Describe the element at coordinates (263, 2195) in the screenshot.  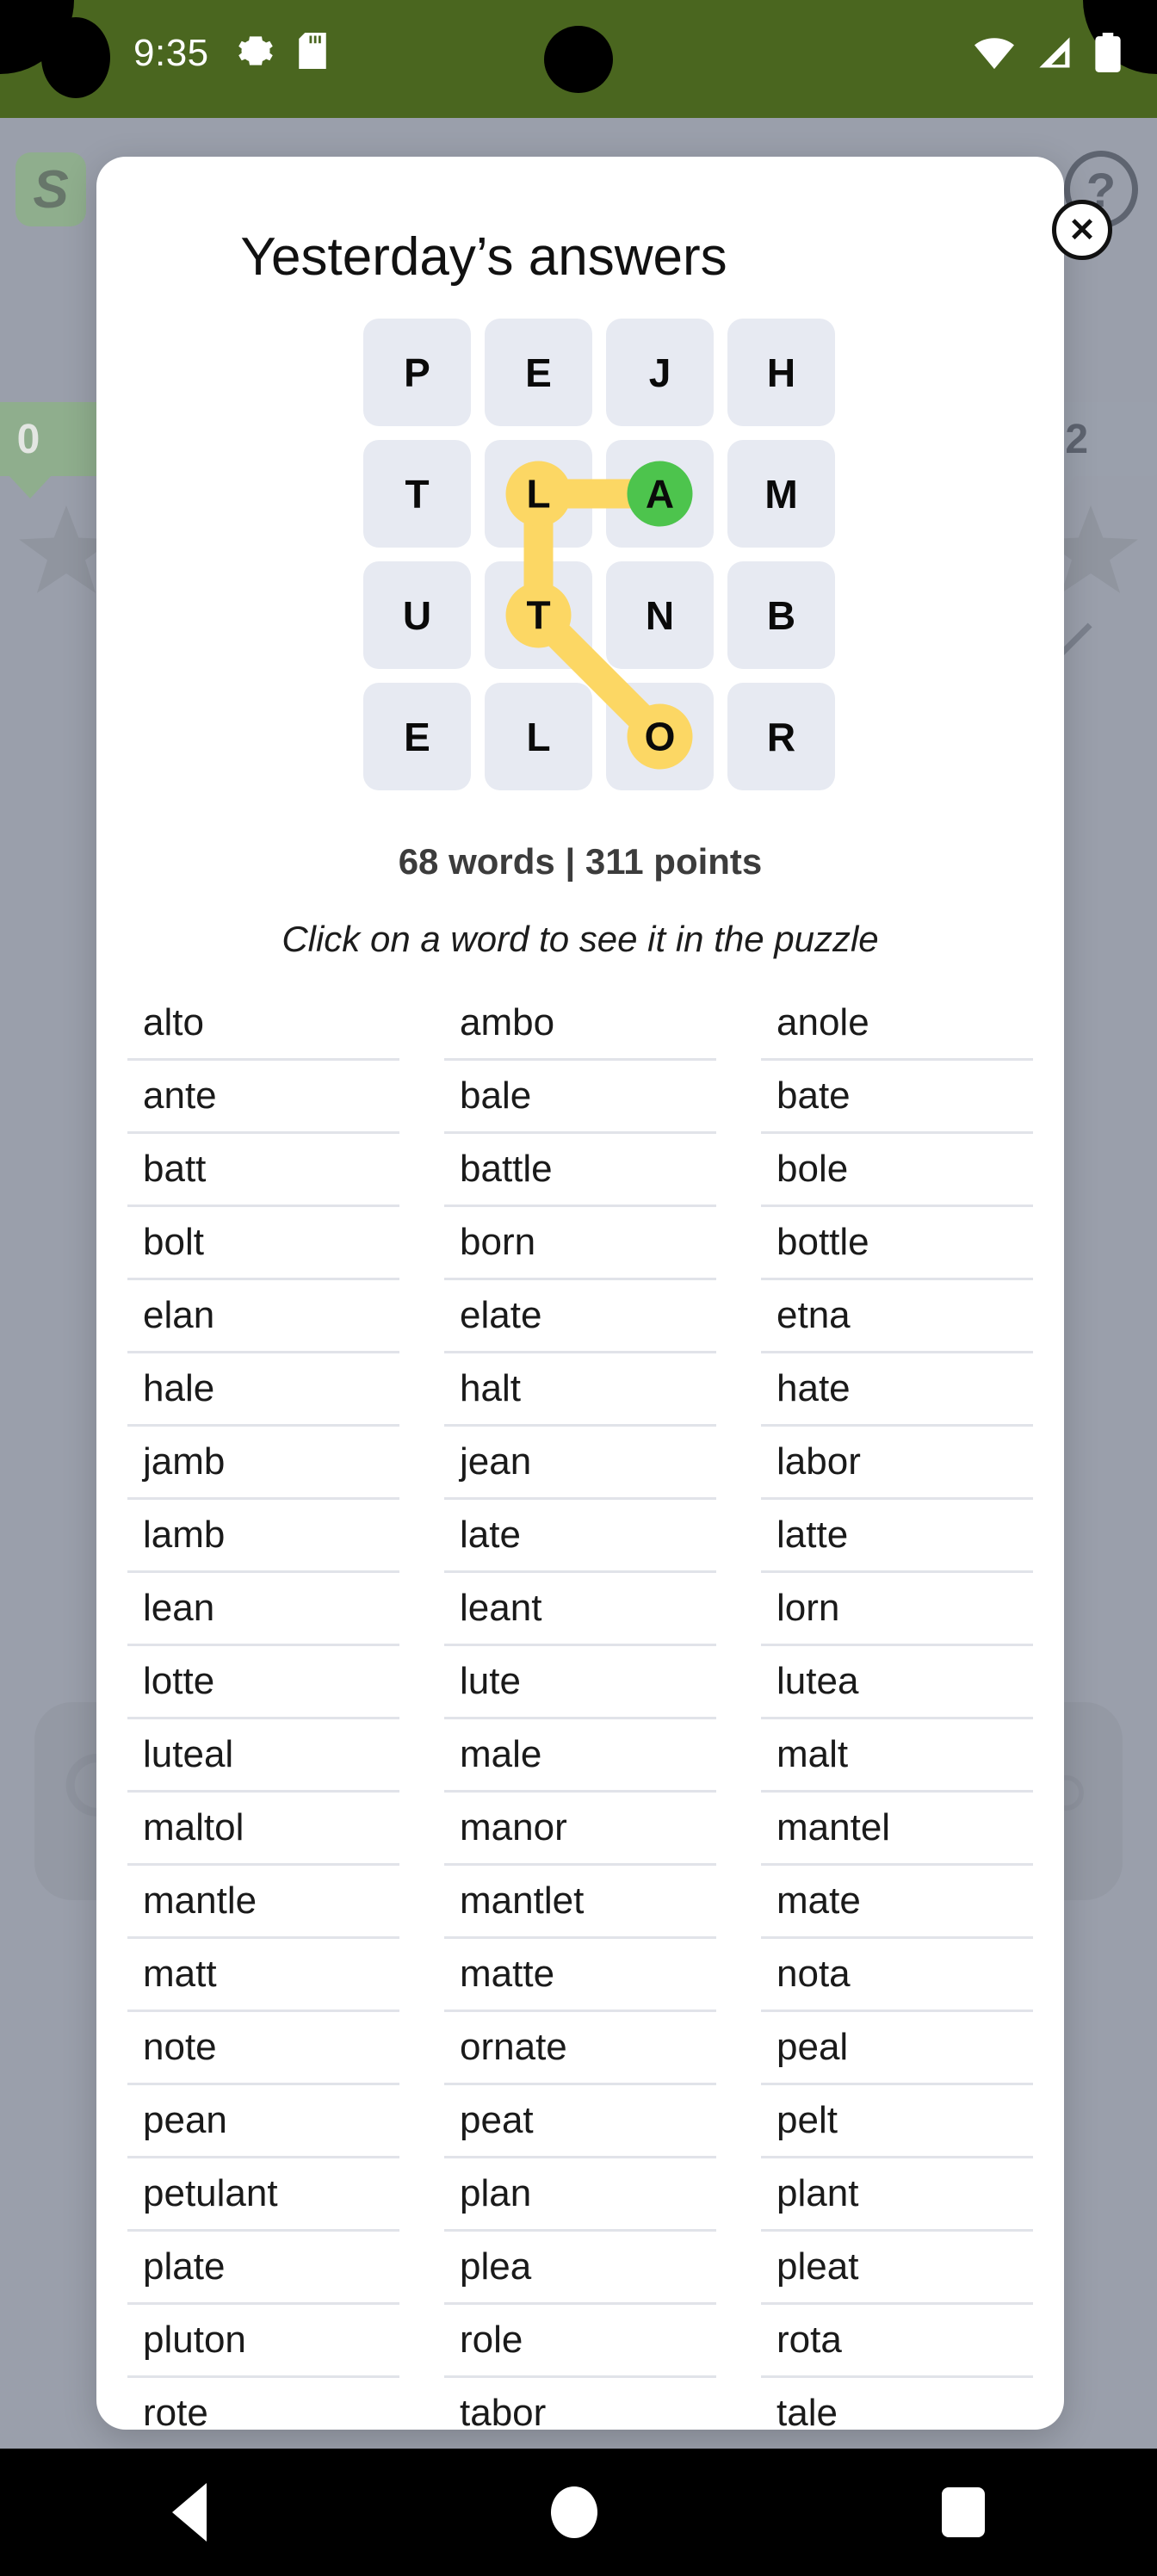
I see `answer-word: petulant` at that location.